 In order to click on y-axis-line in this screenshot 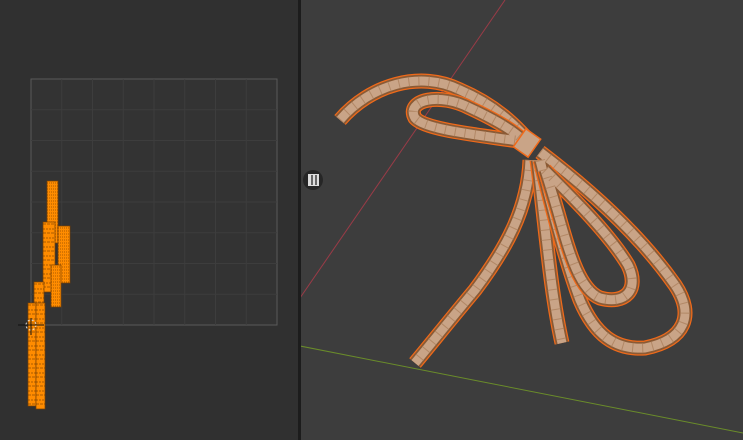, I will do `click(522, 389)`.